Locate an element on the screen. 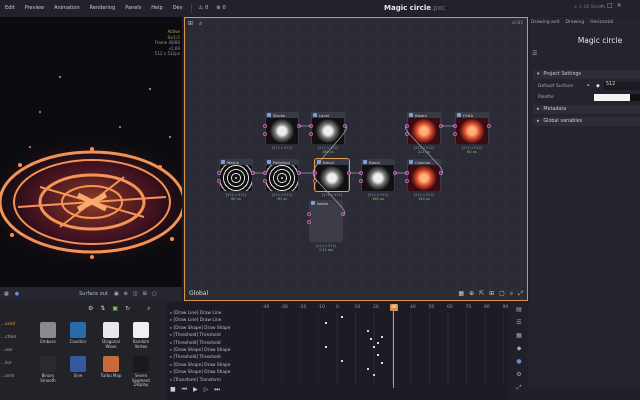 Image resolution: width=640 pixels, height=400 pixels. tab-drawing-exit: Drawing exit is located at coordinates (545, 22).